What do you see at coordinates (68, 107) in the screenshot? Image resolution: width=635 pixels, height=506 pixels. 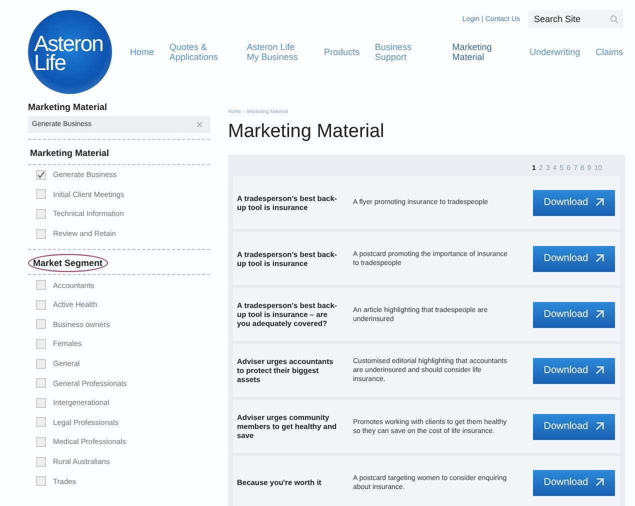 I see `sidebar-title: Marketing Material` at bounding box center [68, 107].